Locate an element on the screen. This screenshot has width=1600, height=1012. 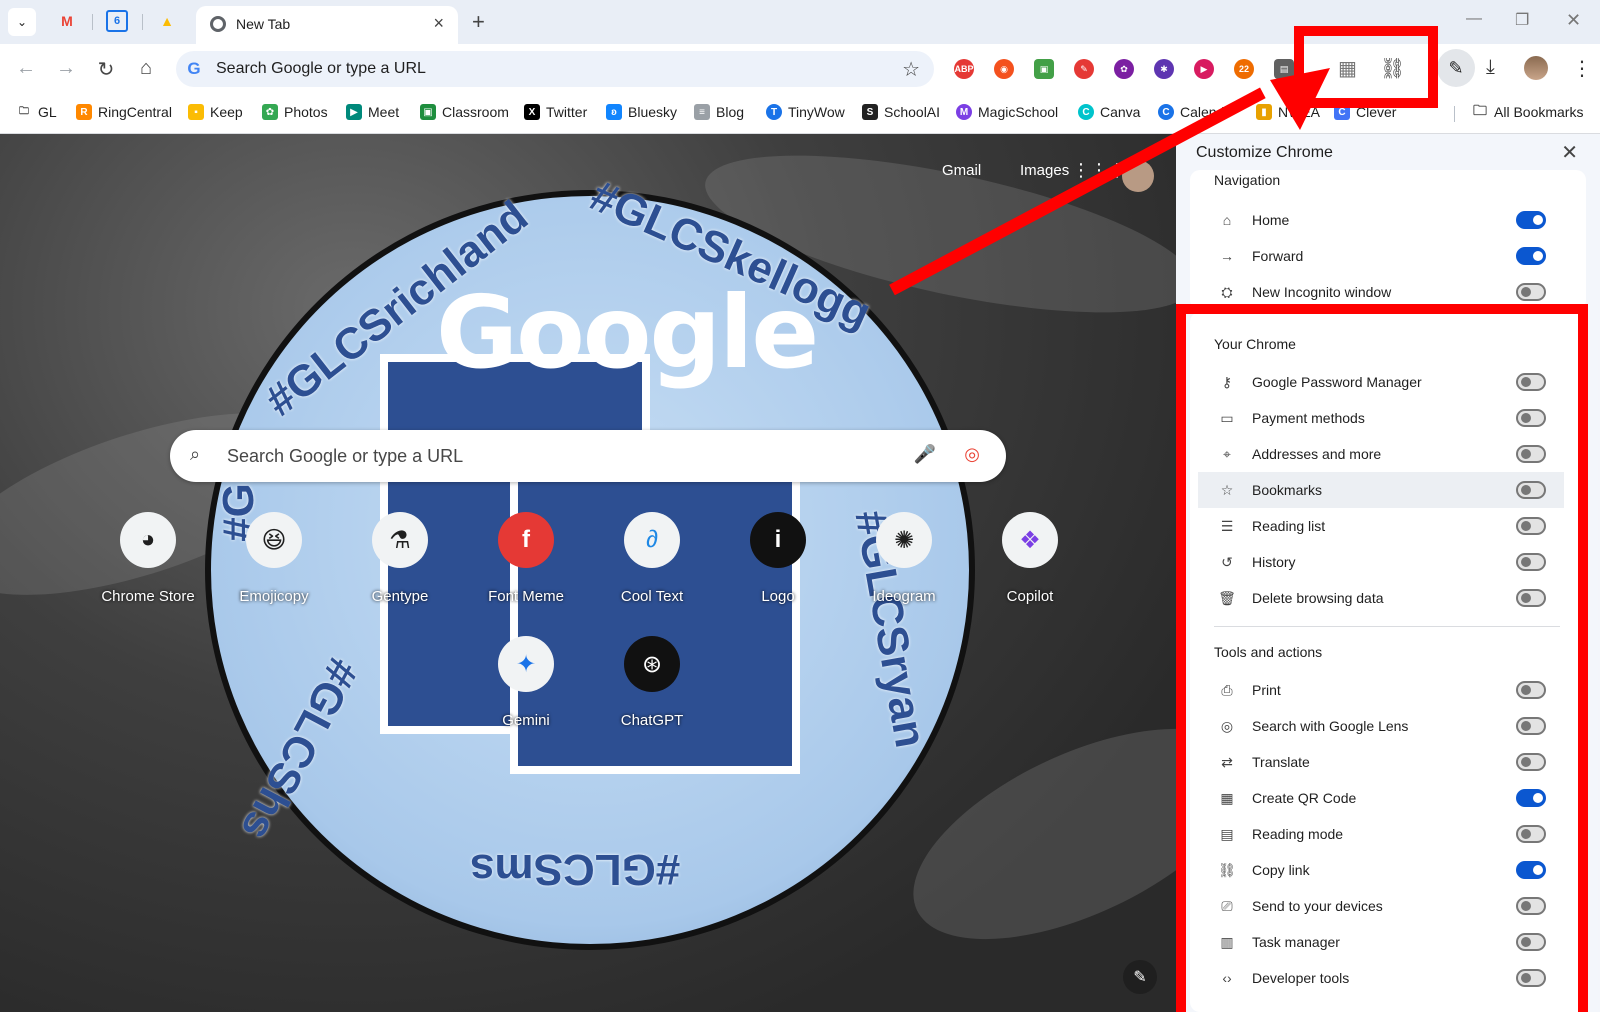
pinned-tab-gmail: M is located at coordinates (67, 21).